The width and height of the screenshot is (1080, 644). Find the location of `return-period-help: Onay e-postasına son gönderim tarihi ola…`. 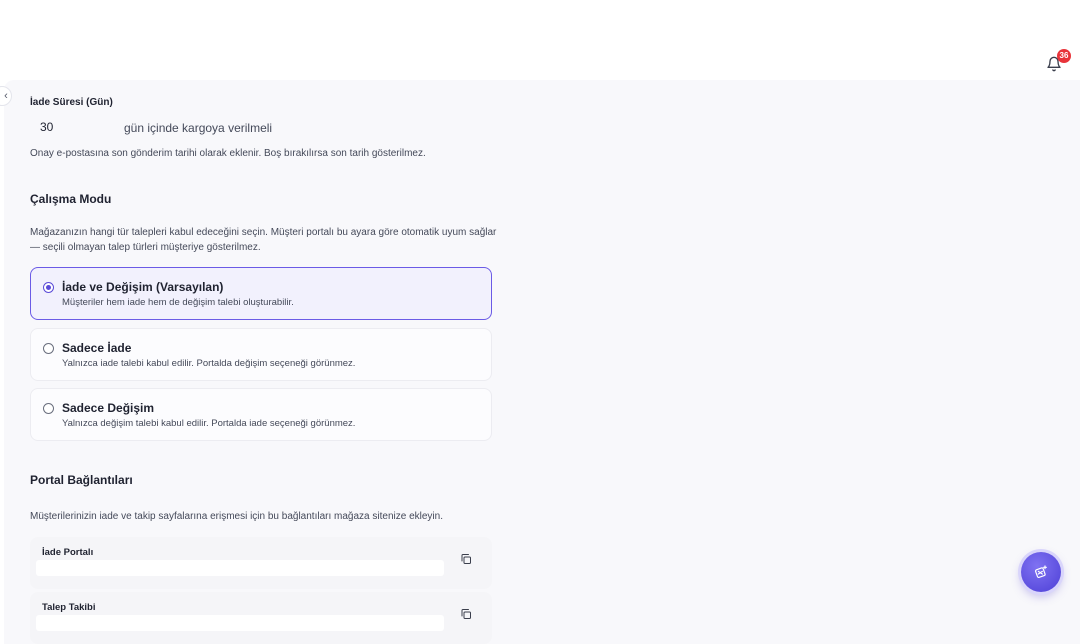

return-period-help: Onay e-postasına son gönderim tarihi ola… is located at coordinates (228, 153).